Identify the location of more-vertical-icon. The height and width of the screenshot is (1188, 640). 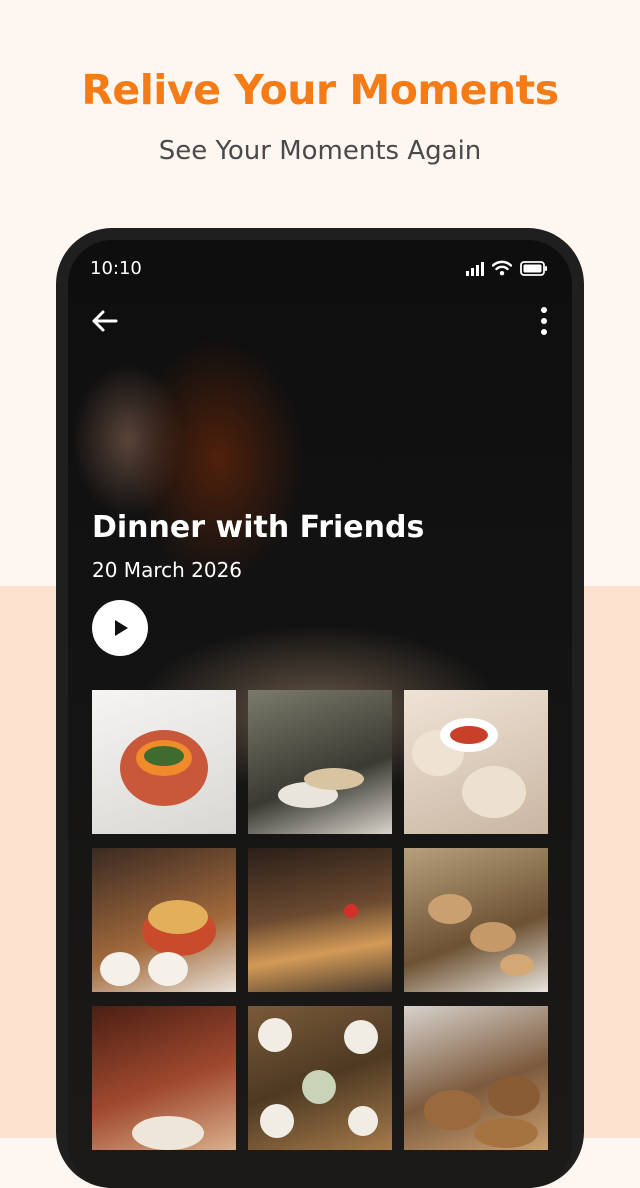
(544, 321).